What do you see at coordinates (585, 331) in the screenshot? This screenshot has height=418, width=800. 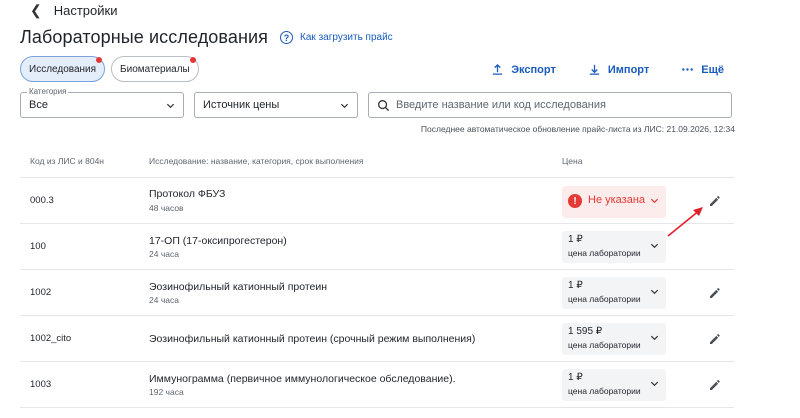 I see `price-value: 1 595 ₽` at bounding box center [585, 331].